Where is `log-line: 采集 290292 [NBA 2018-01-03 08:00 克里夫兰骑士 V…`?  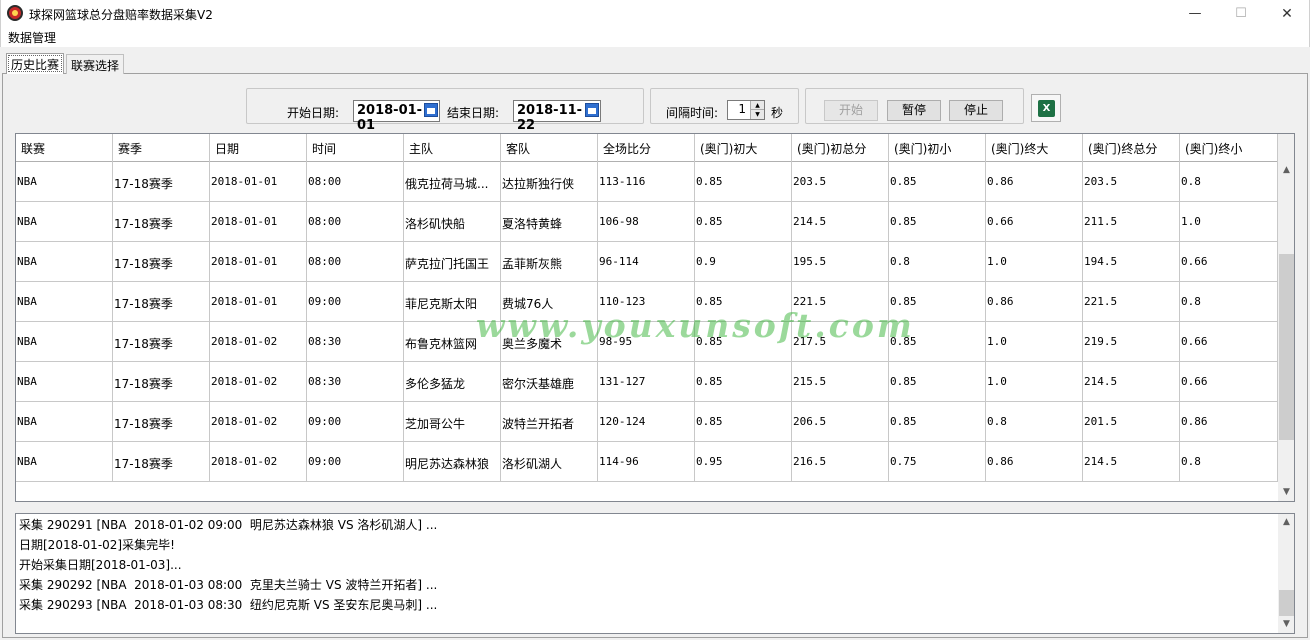 log-line: 采集 290292 [NBA 2018-01-03 08:00 克里夫兰骑士 V… is located at coordinates (228, 585).